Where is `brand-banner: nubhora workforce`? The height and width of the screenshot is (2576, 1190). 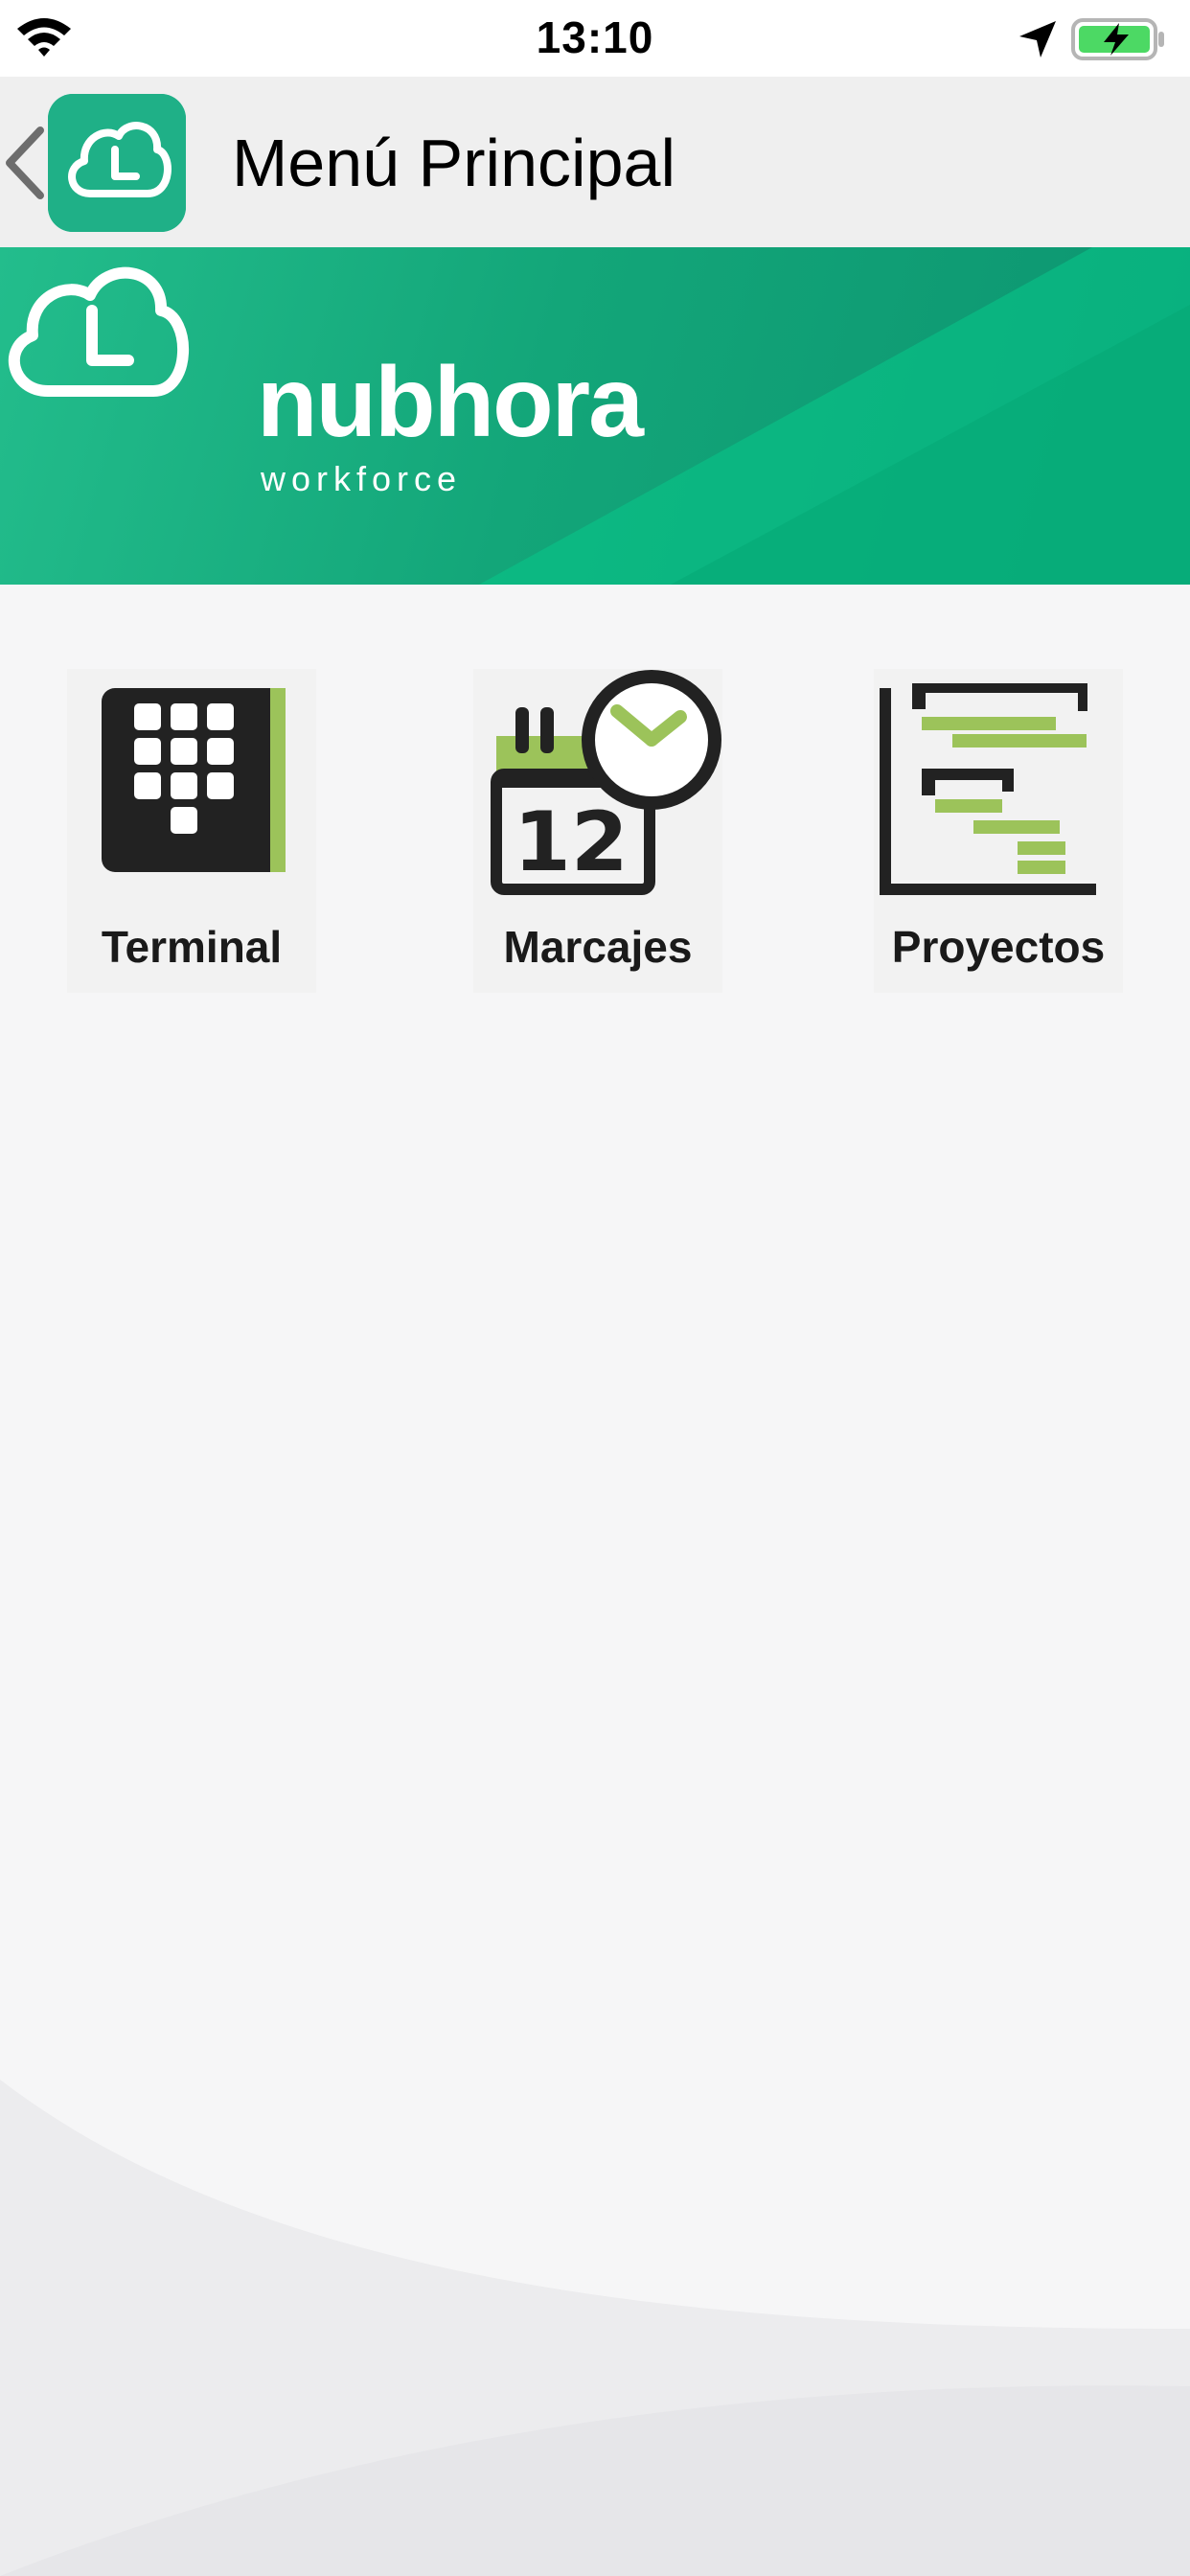 brand-banner: nubhora workforce is located at coordinates (595, 416).